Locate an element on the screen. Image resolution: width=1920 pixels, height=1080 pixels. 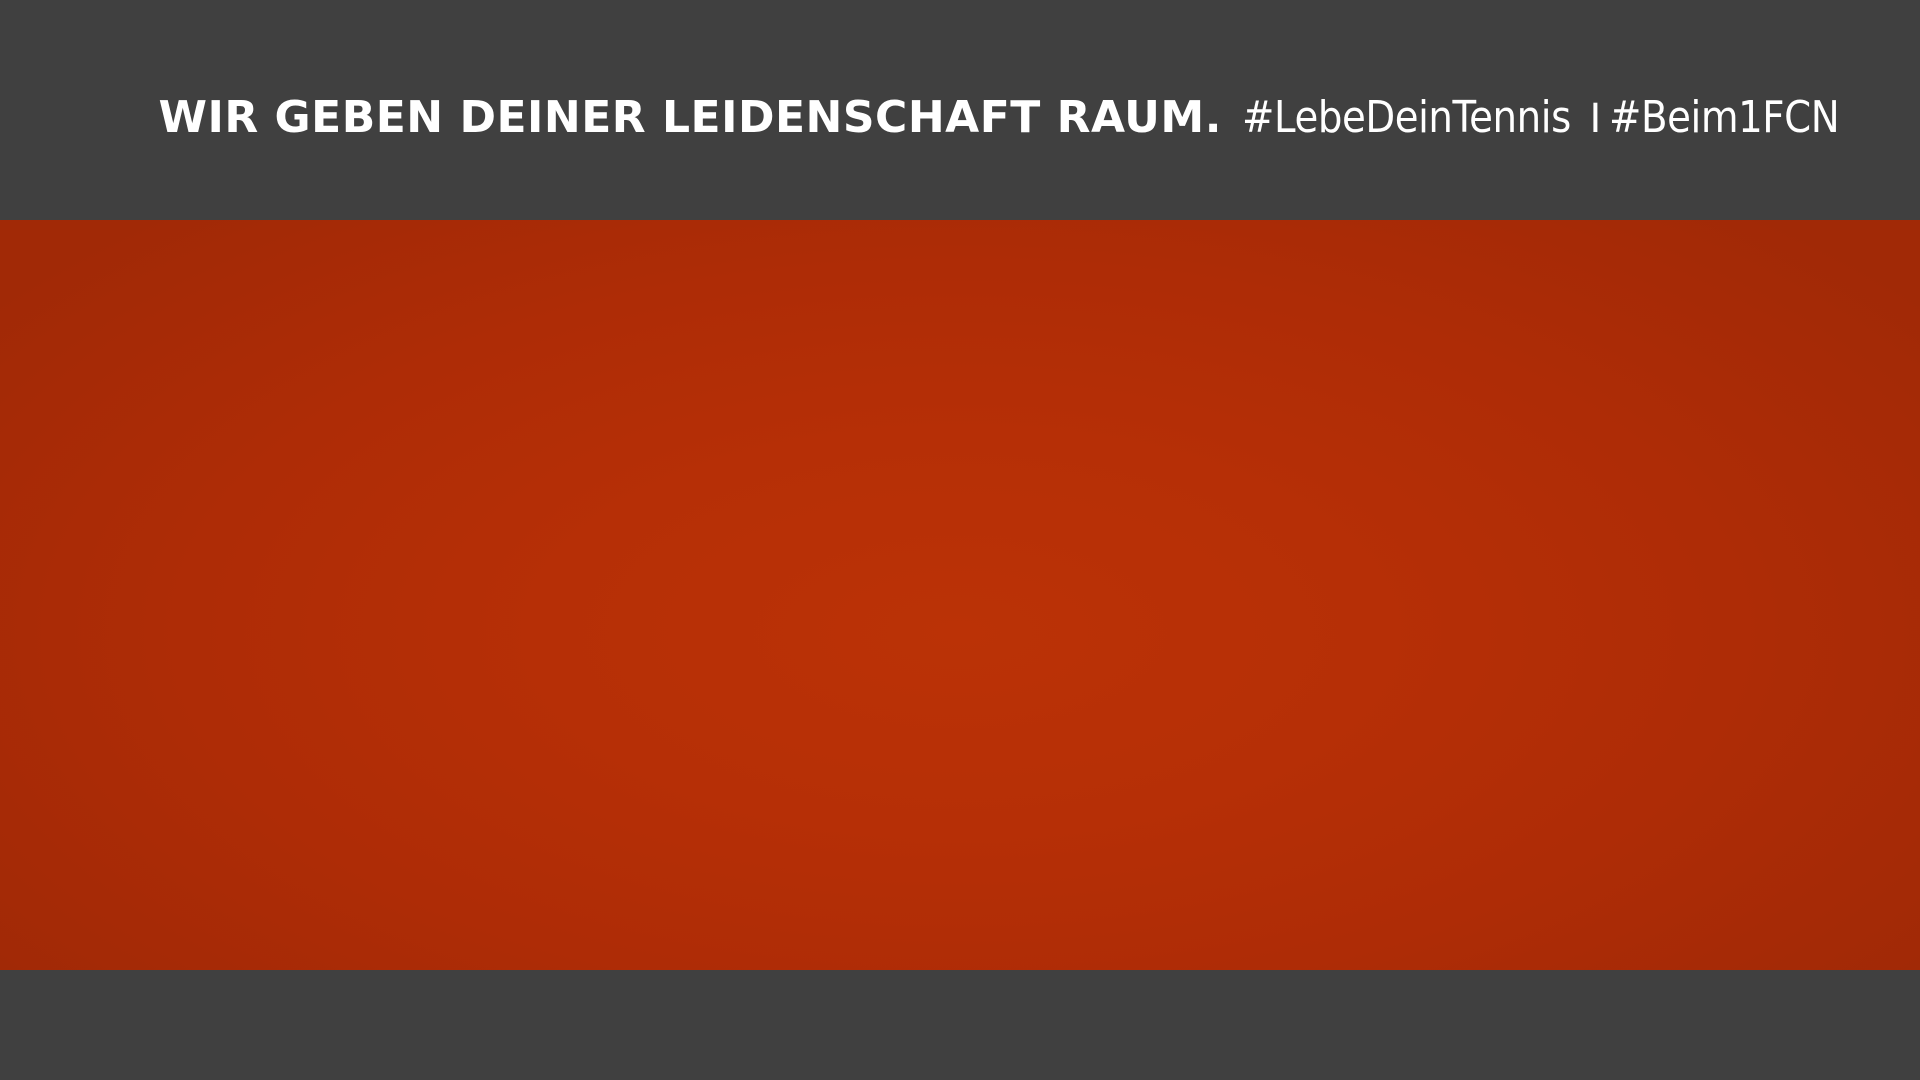
bottom-bar is located at coordinates (960, 1025).